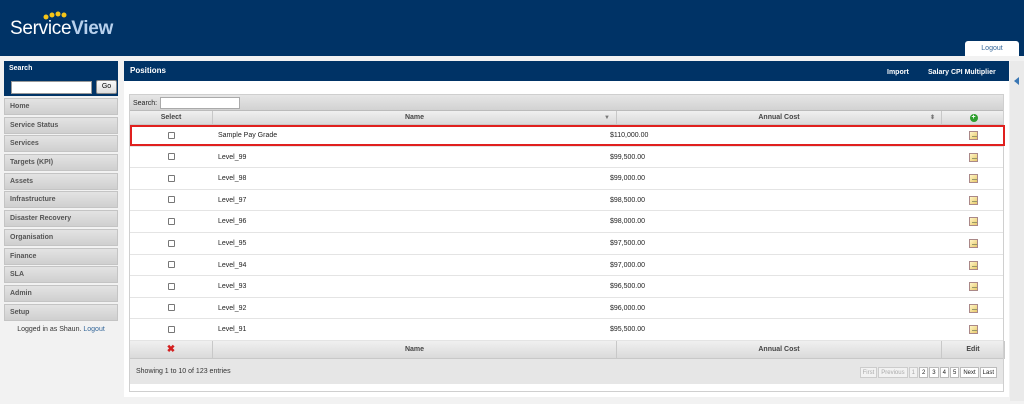 The height and width of the screenshot is (404, 1024). What do you see at coordinates (61, 256) in the screenshot?
I see `sidebar-item-finance: Finance` at bounding box center [61, 256].